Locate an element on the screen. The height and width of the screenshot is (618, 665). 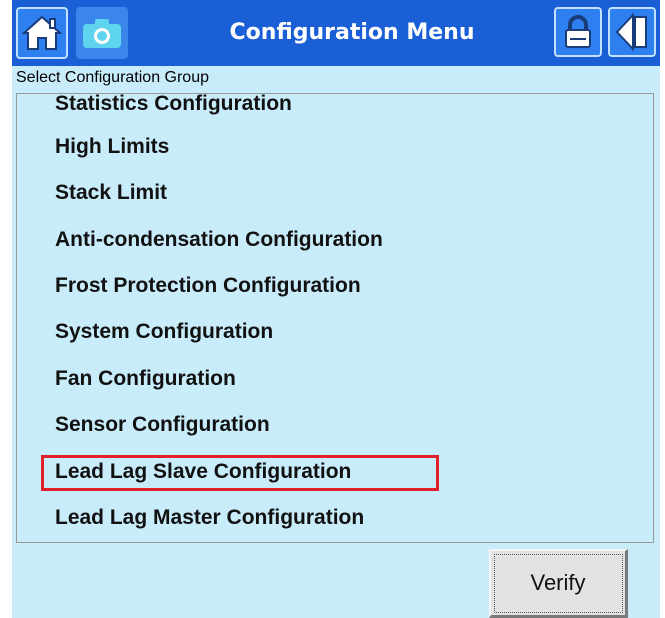
camera-button is located at coordinates (102, 33).